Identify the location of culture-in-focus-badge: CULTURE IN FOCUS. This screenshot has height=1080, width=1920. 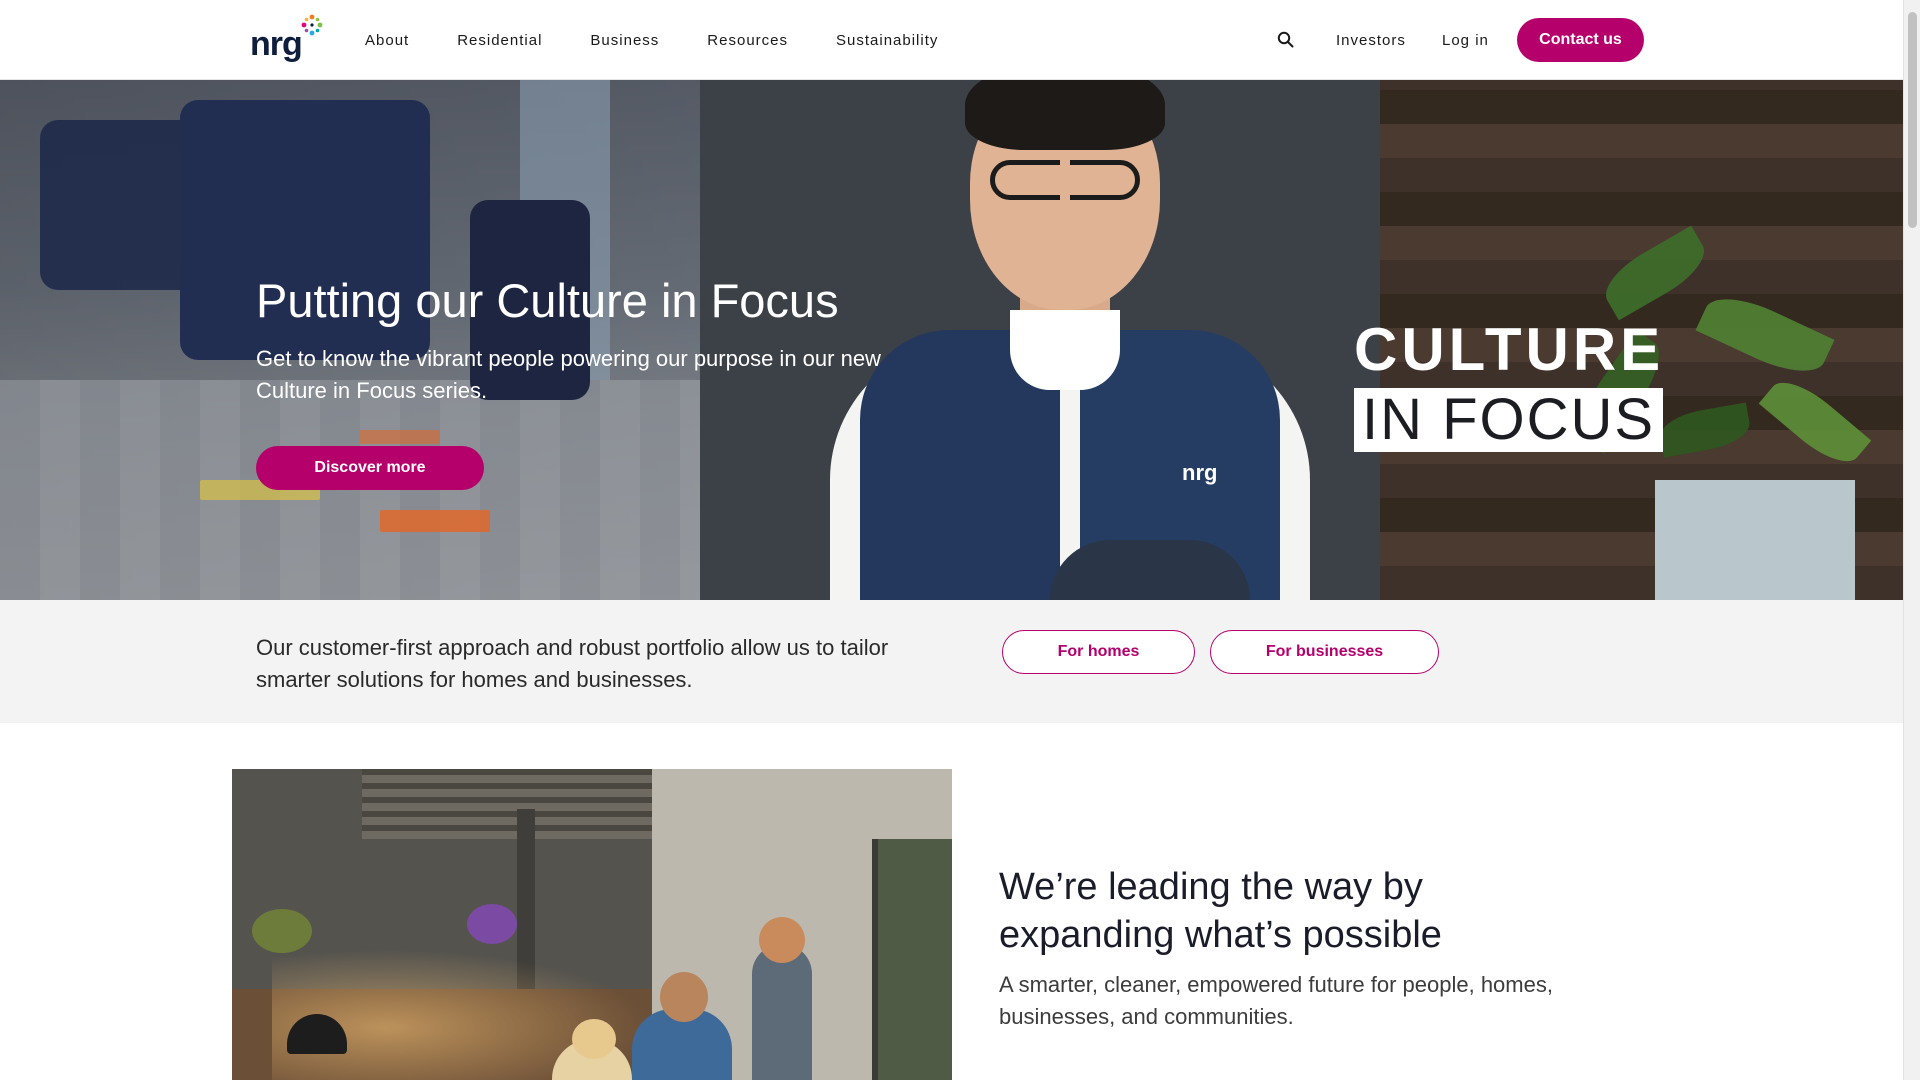
(1509, 386).